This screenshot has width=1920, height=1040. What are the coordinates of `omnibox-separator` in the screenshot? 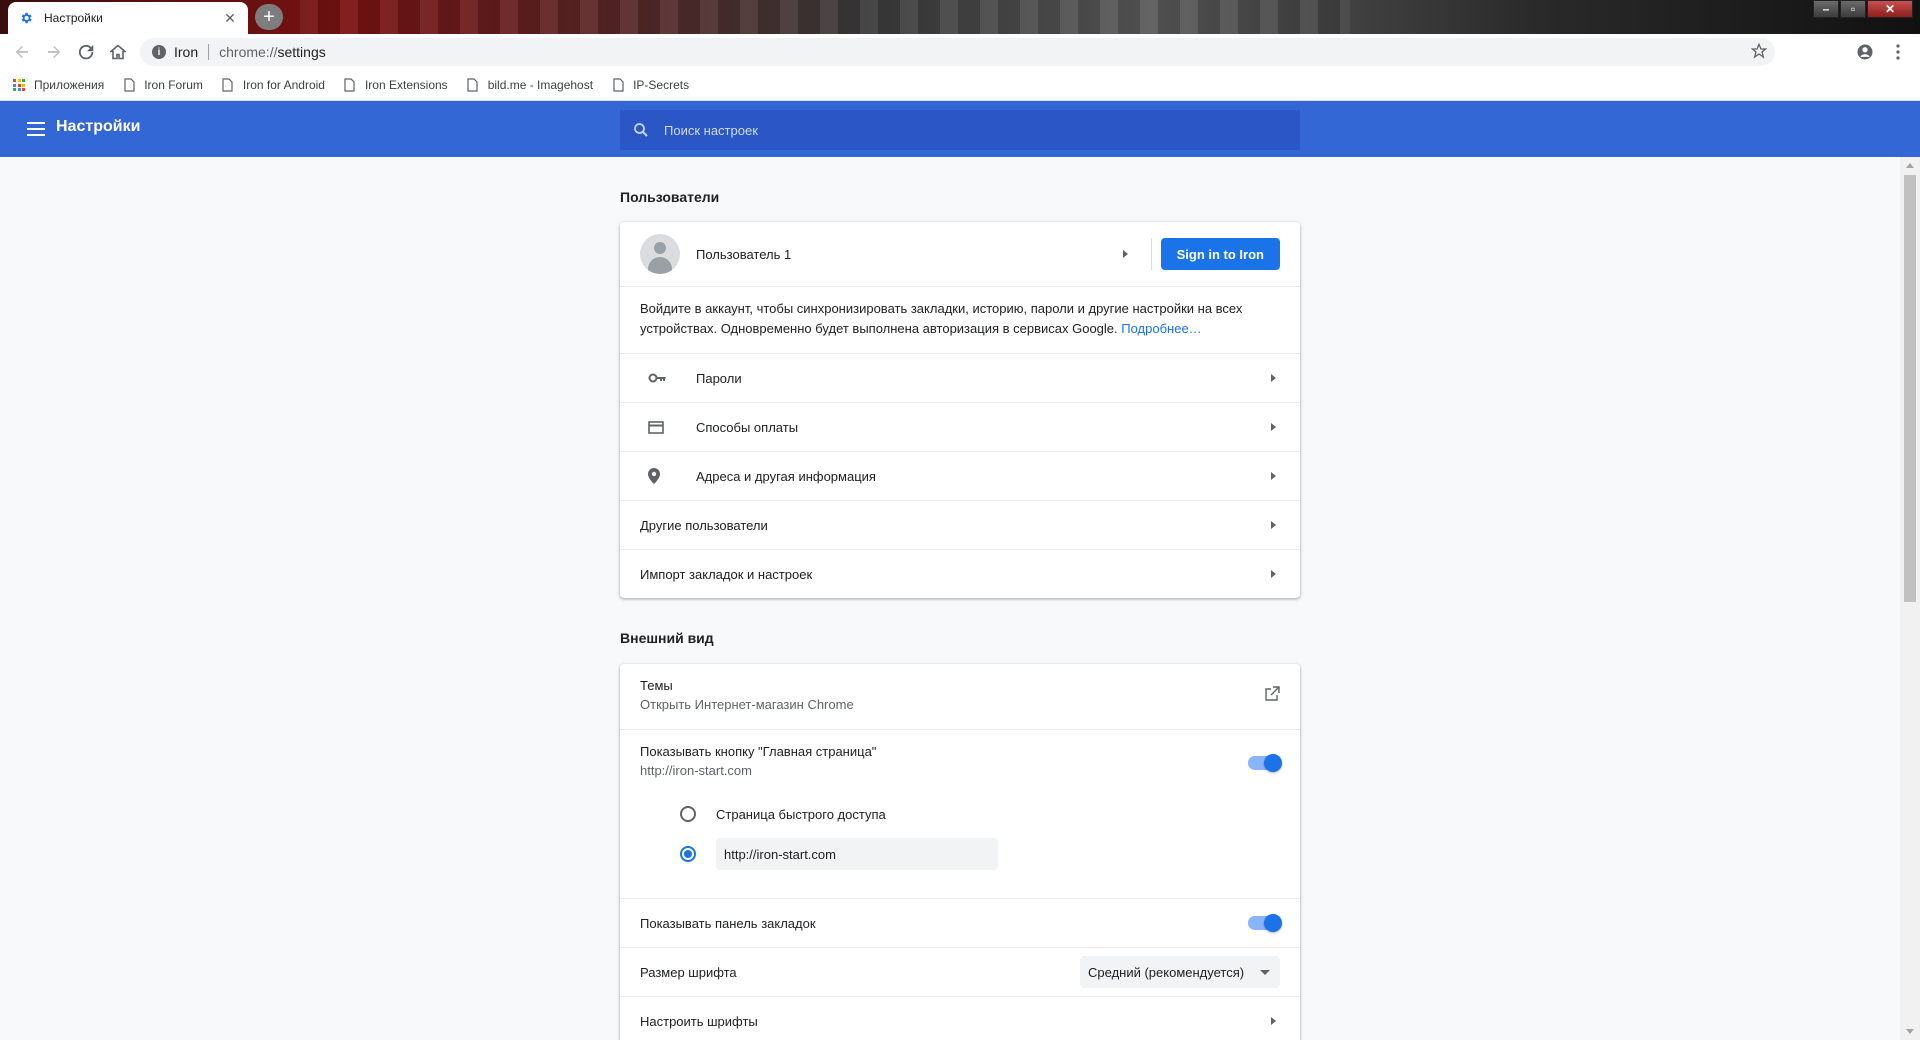 It's located at (209, 52).